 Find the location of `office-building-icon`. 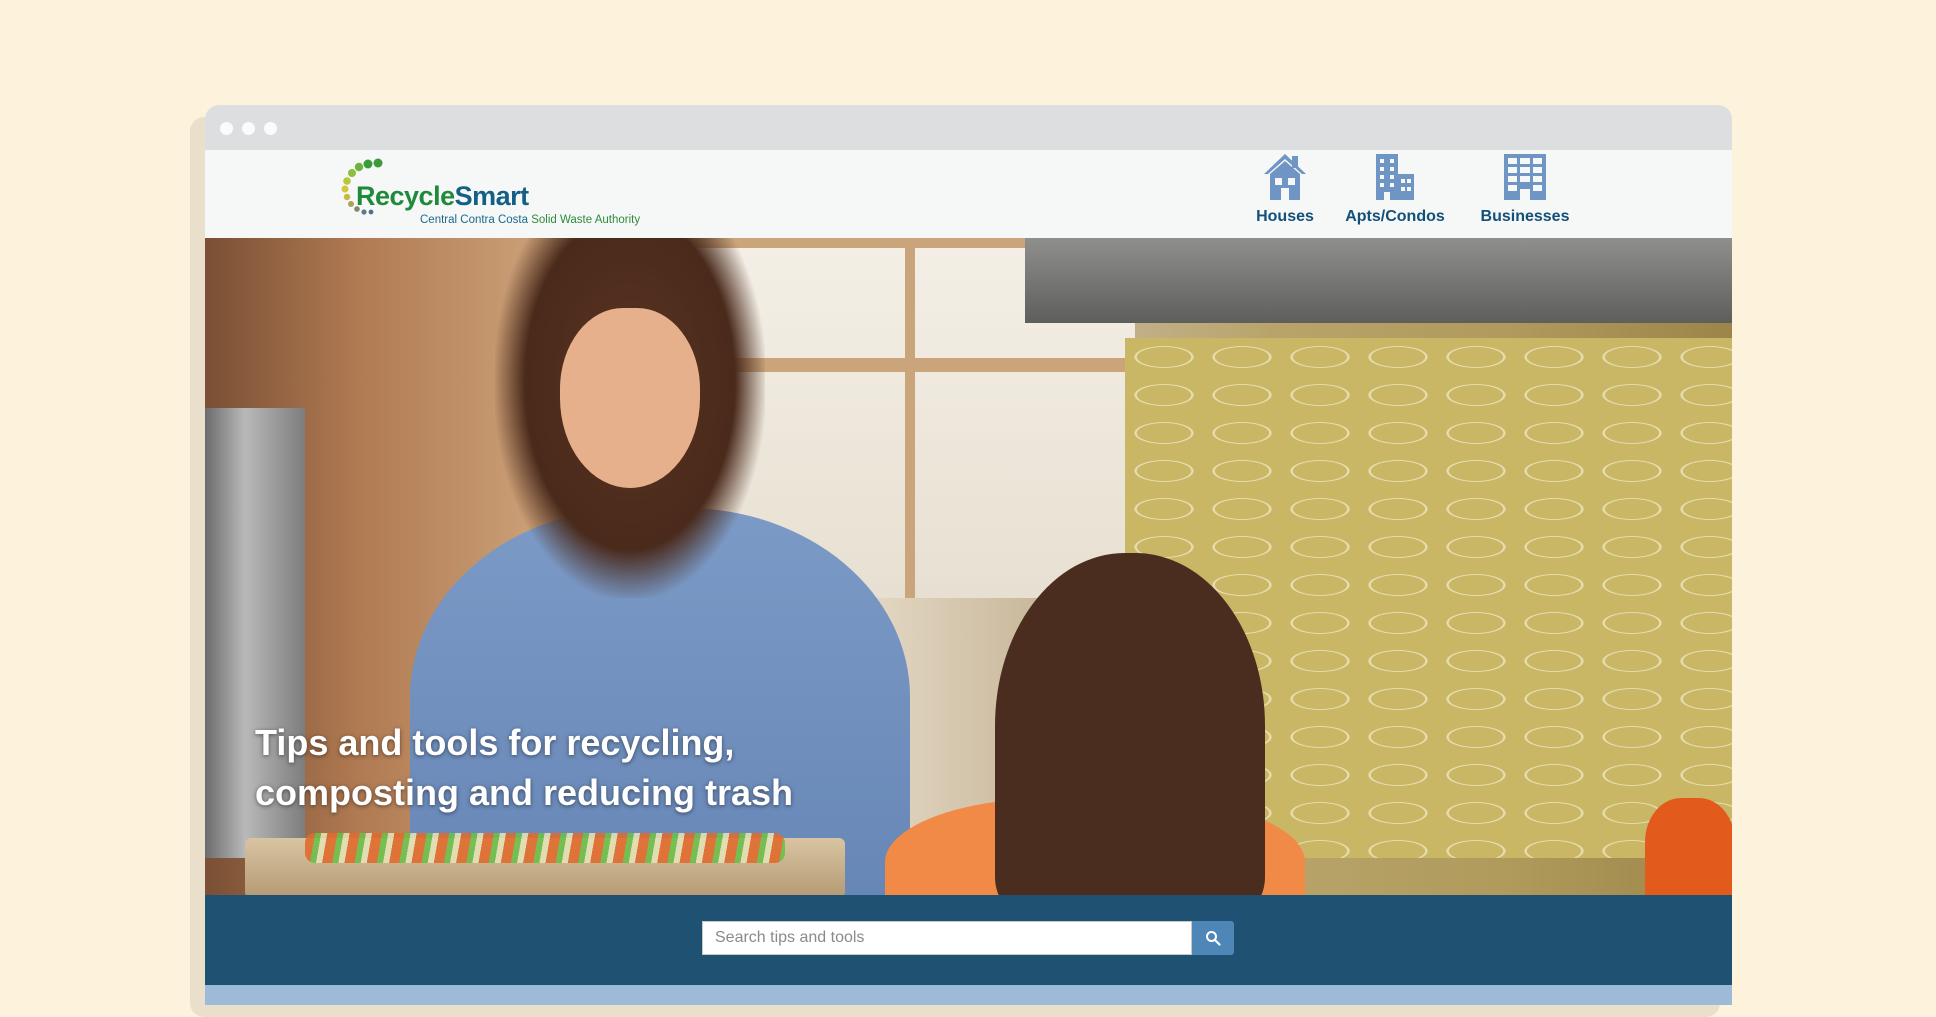

office-building-icon is located at coordinates (1525, 177).